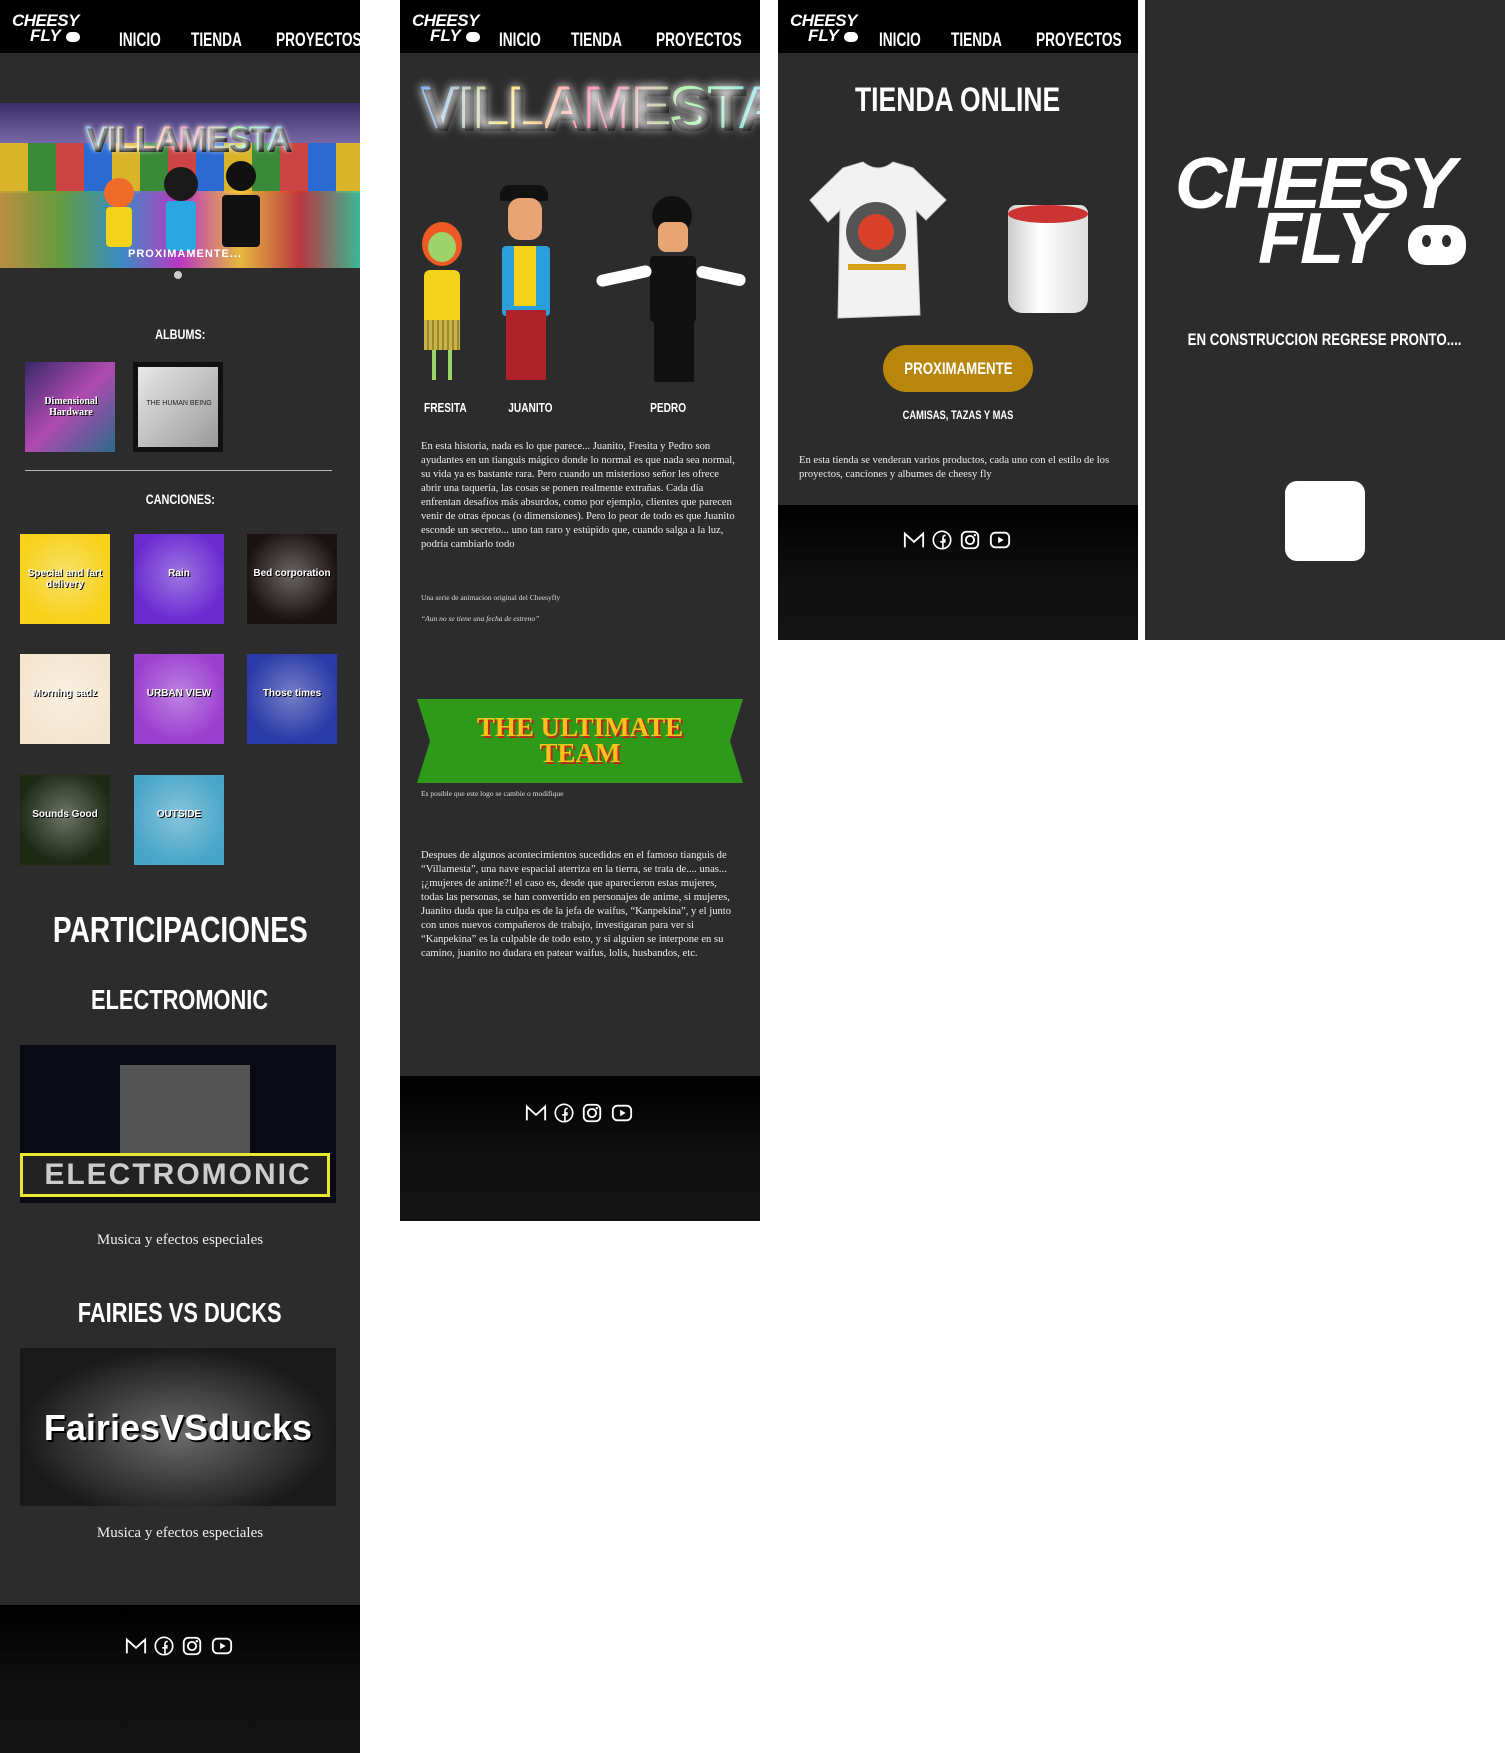 The image size is (1505, 1753). I want to click on fairies-heading: FAIRIES VS DUCKS, so click(180, 1312).